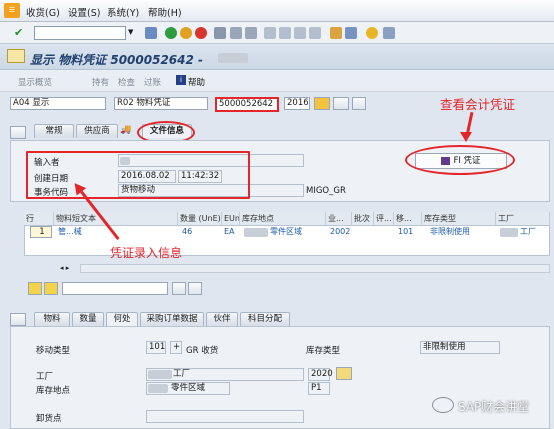 This screenshot has height=429, width=554. I want to click on print-icon, so click(220, 33).